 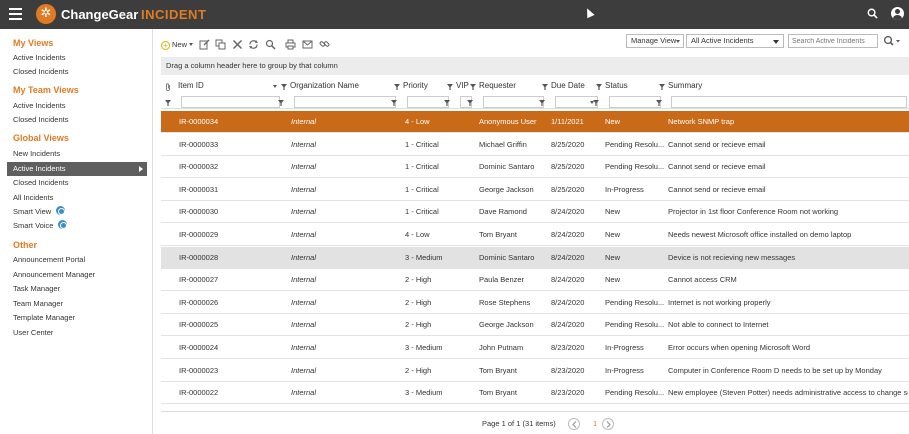 I want to click on column-header-requester: Requester, so click(x=497, y=86).